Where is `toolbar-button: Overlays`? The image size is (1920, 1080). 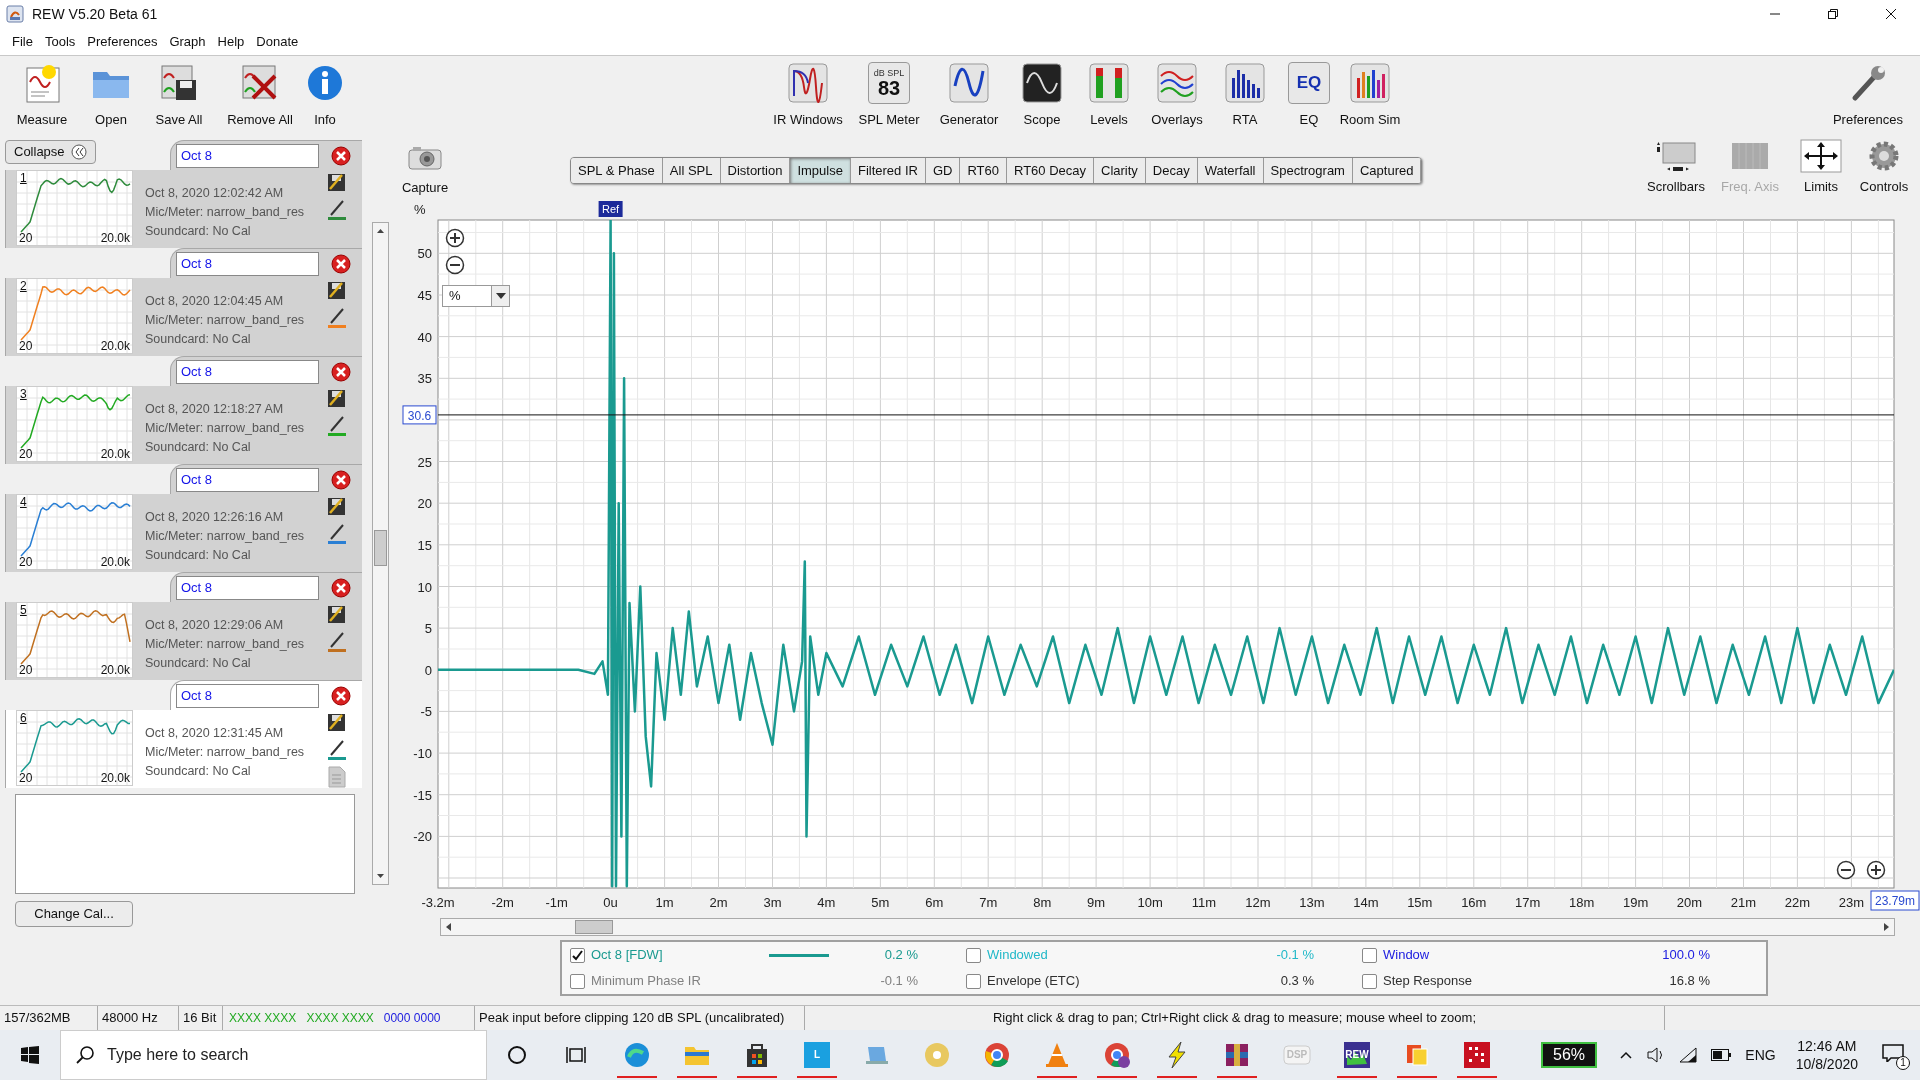 toolbar-button: Overlays is located at coordinates (1177, 96).